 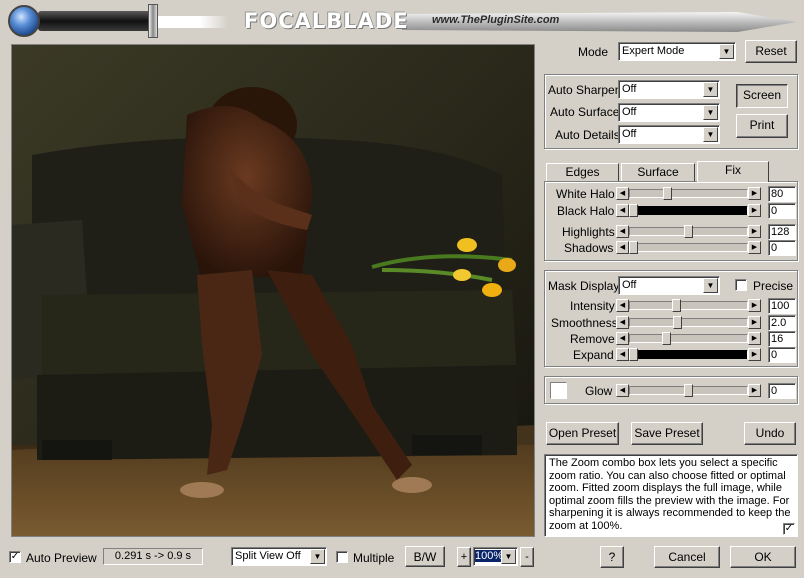 I want to click on auto-details-select: Off ▼, so click(x=669, y=134).